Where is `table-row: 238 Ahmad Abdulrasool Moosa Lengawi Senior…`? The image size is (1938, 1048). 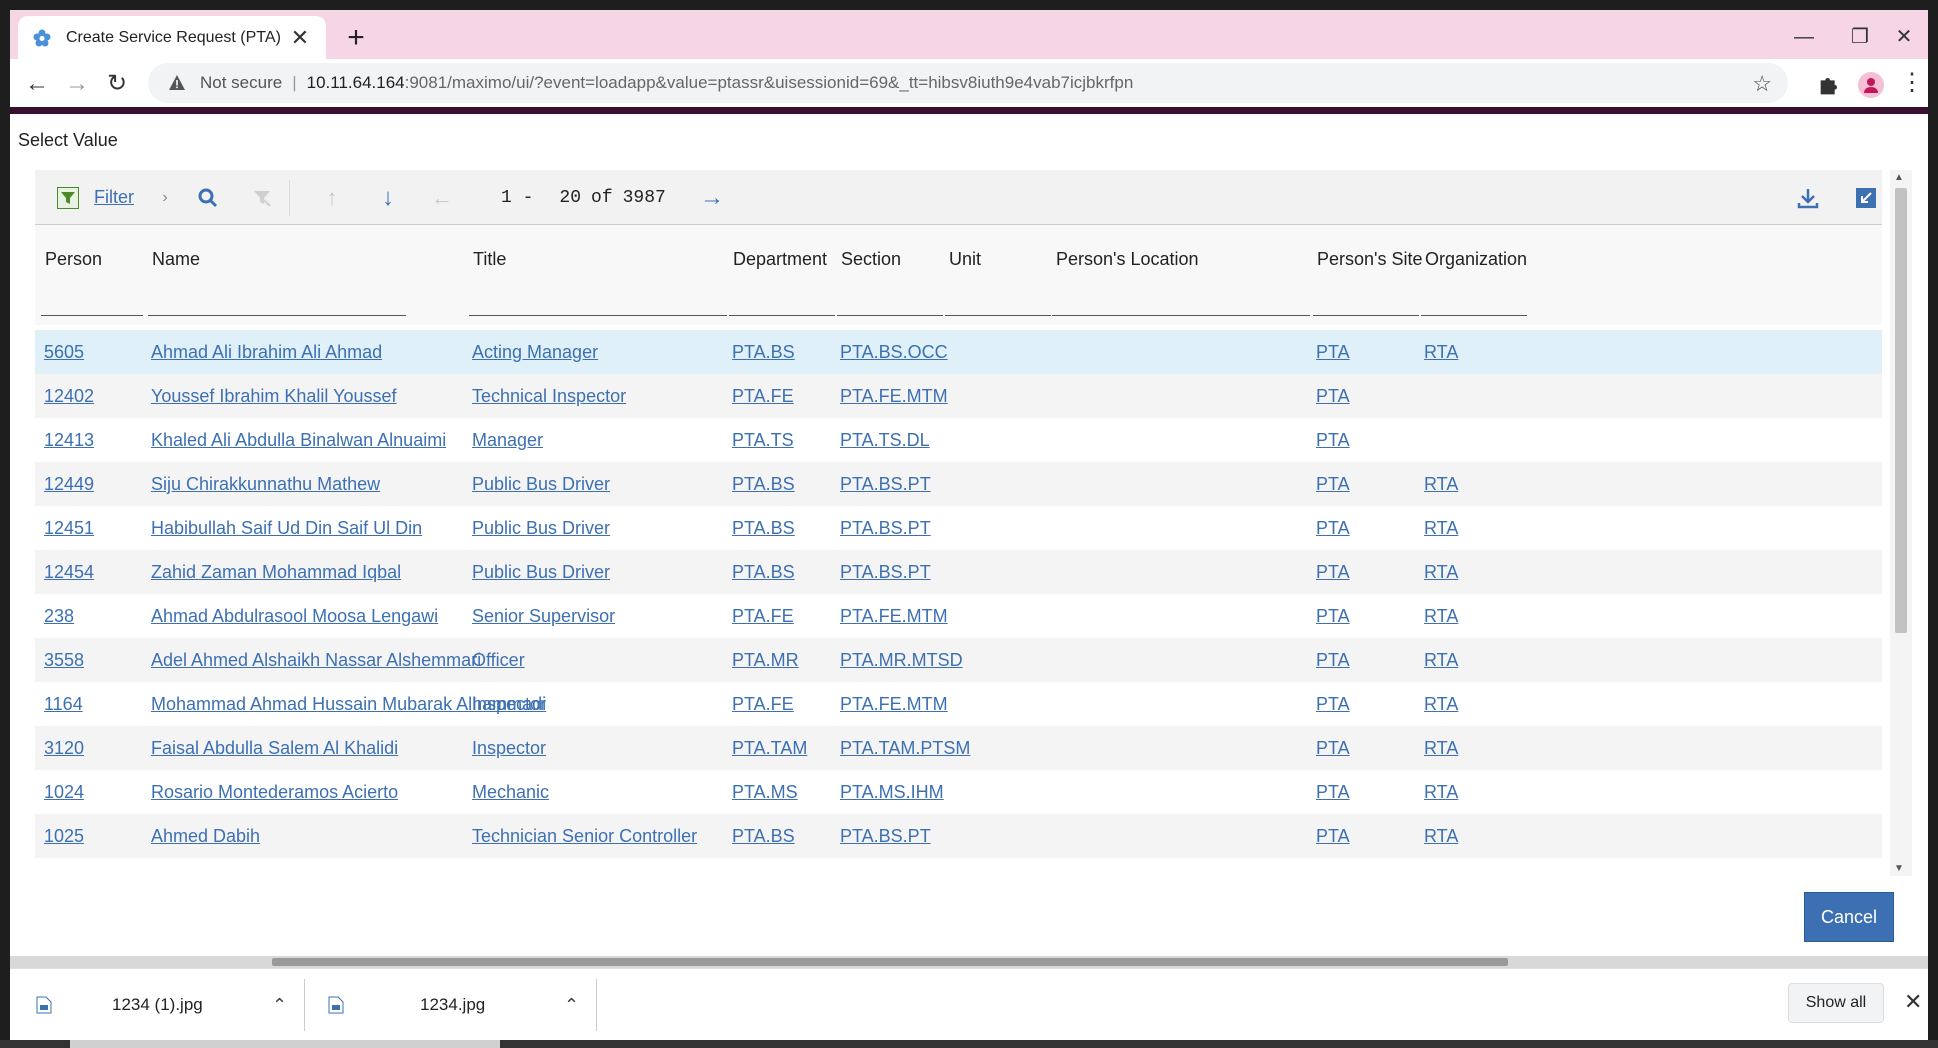 table-row: 238 Ahmad Abdulrasool Moosa Lengawi Senior… is located at coordinates (958, 616).